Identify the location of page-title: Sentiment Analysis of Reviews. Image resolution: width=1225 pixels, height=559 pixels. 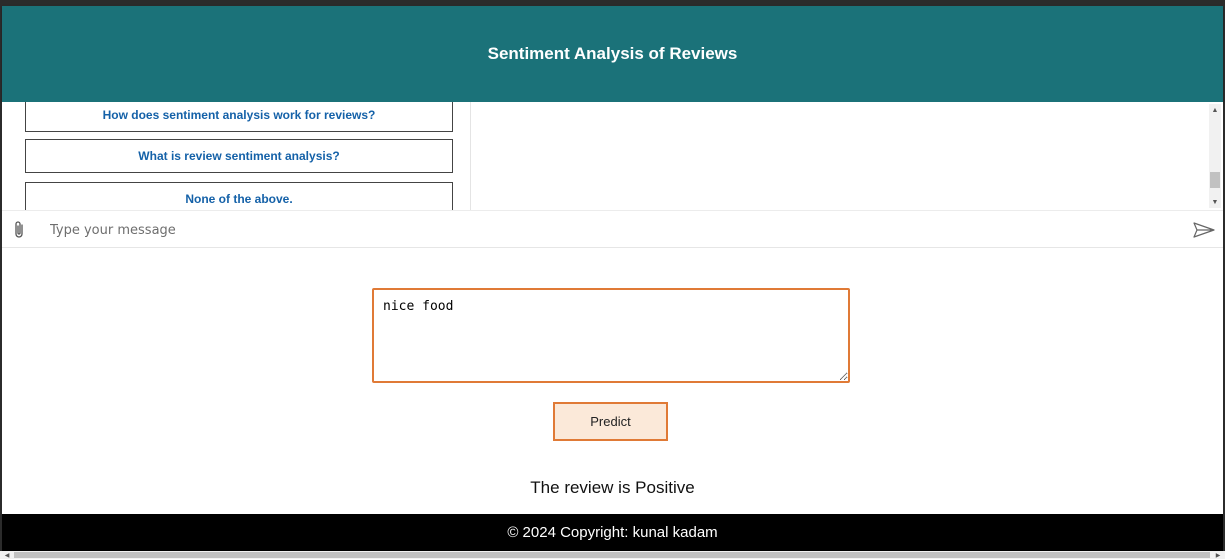
(612, 53).